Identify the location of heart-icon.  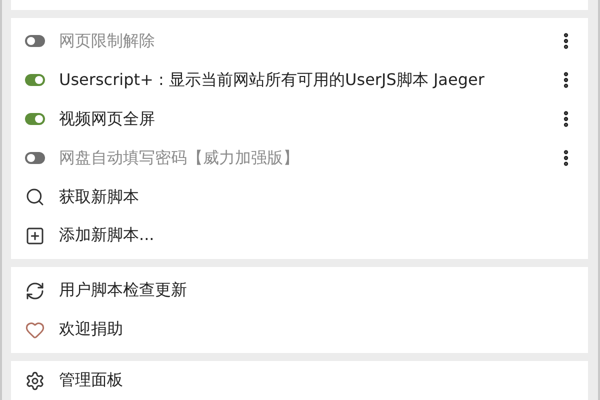
(35, 330).